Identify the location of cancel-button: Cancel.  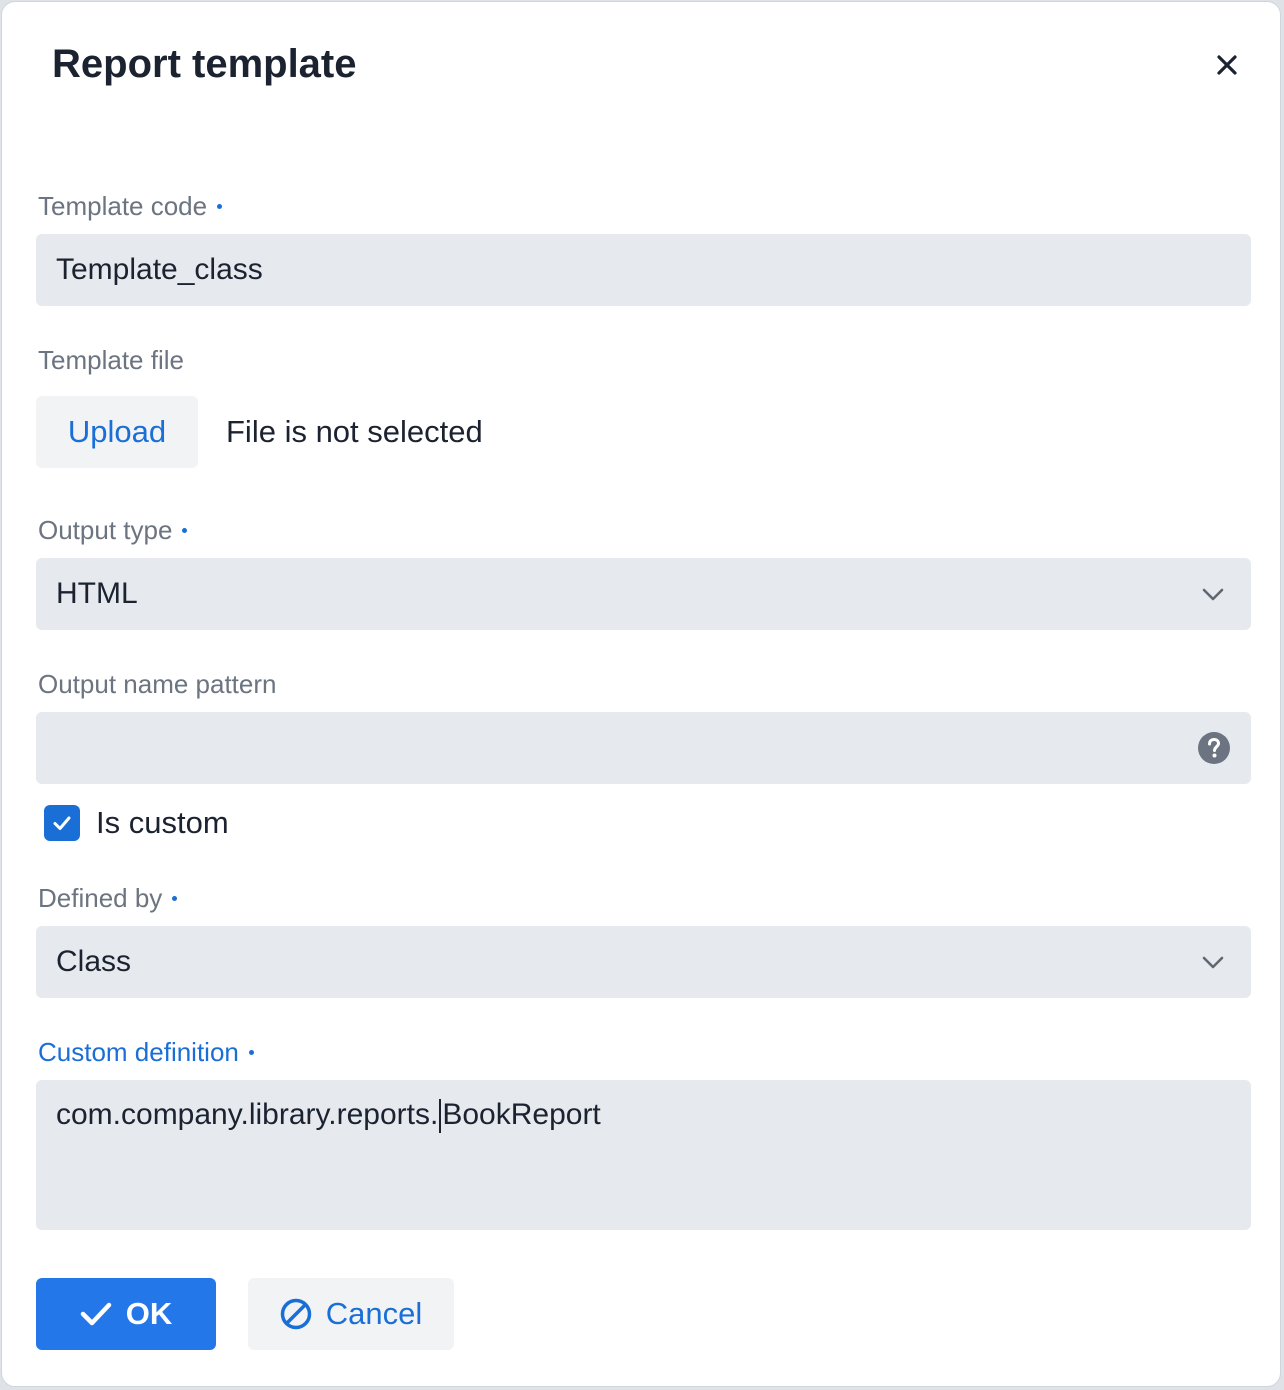
(351, 1314).